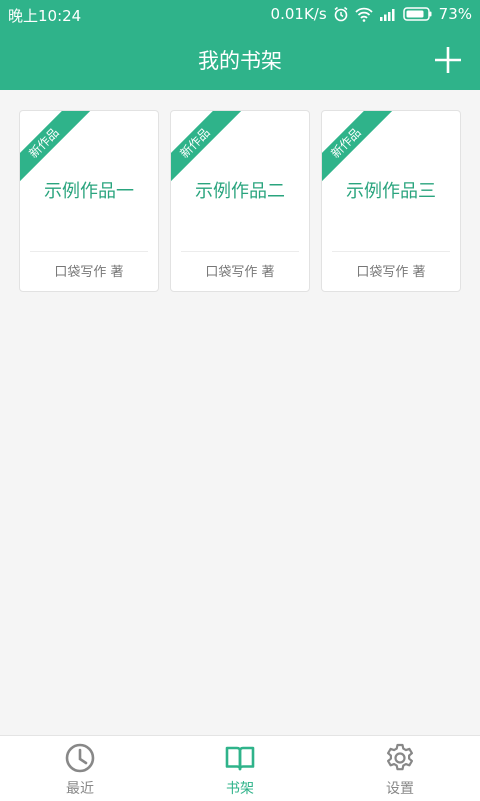 The image size is (480, 801). Describe the element at coordinates (341, 14) in the screenshot. I see `alarm-icon` at that location.